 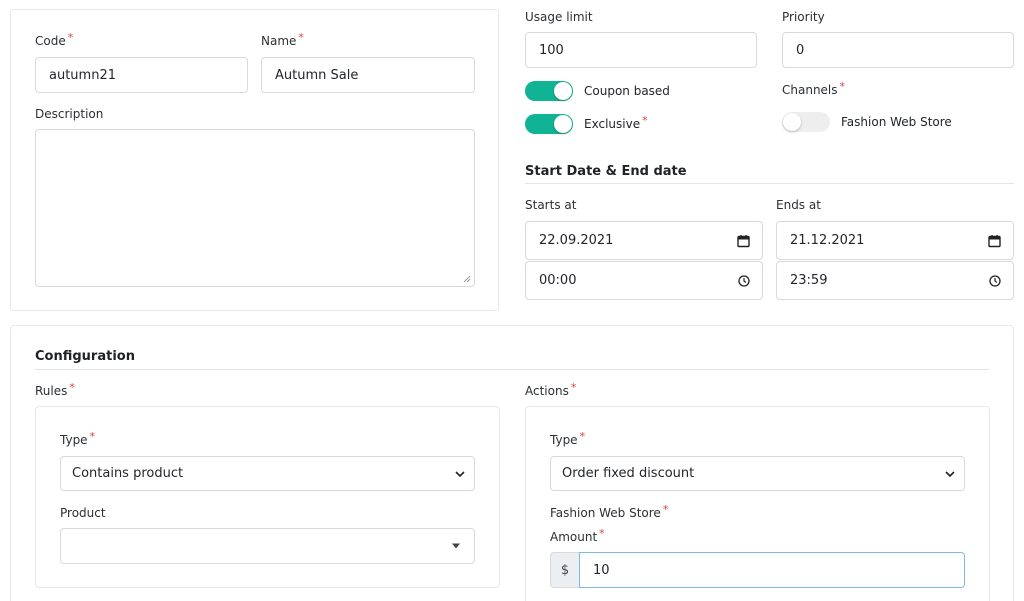 What do you see at coordinates (559, 17) in the screenshot?
I see `usage-limit-label: Usage limit` at bounding box center [559, 17].